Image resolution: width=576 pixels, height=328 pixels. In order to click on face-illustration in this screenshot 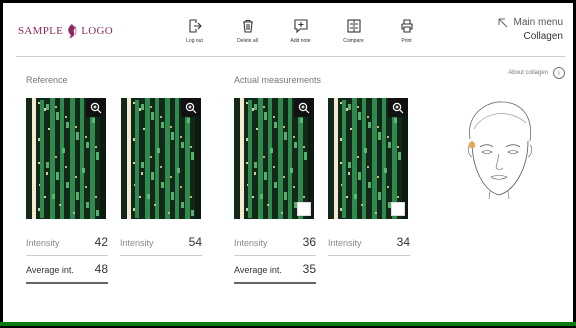, I will do `click(500, 150)`.